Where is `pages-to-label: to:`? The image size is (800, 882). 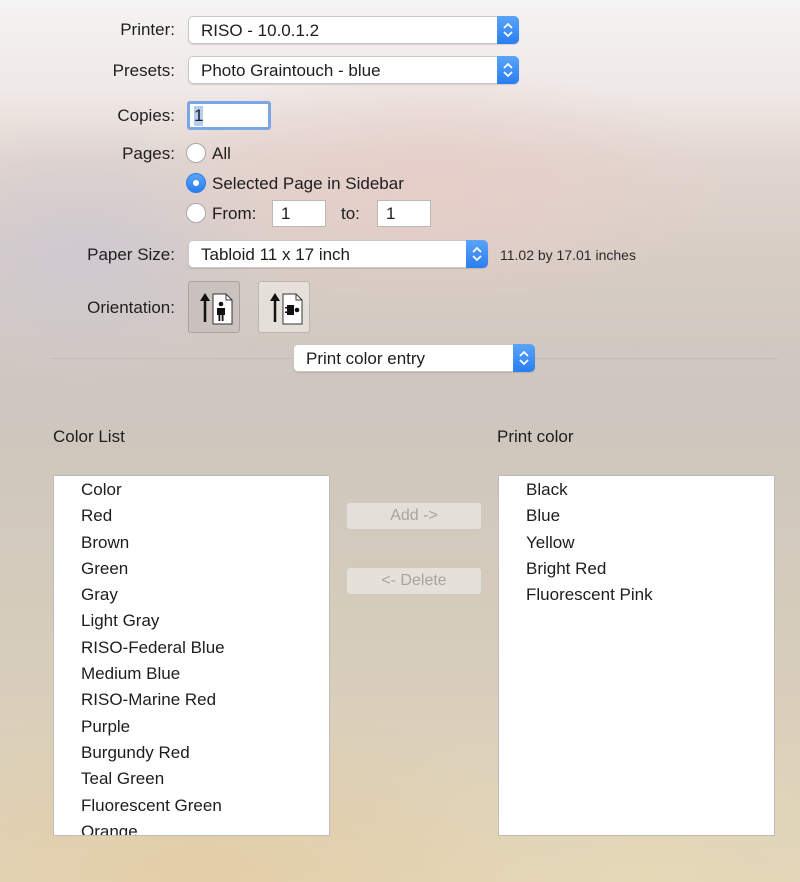 pages-to-label: to: is located at coordinates (350, 213).